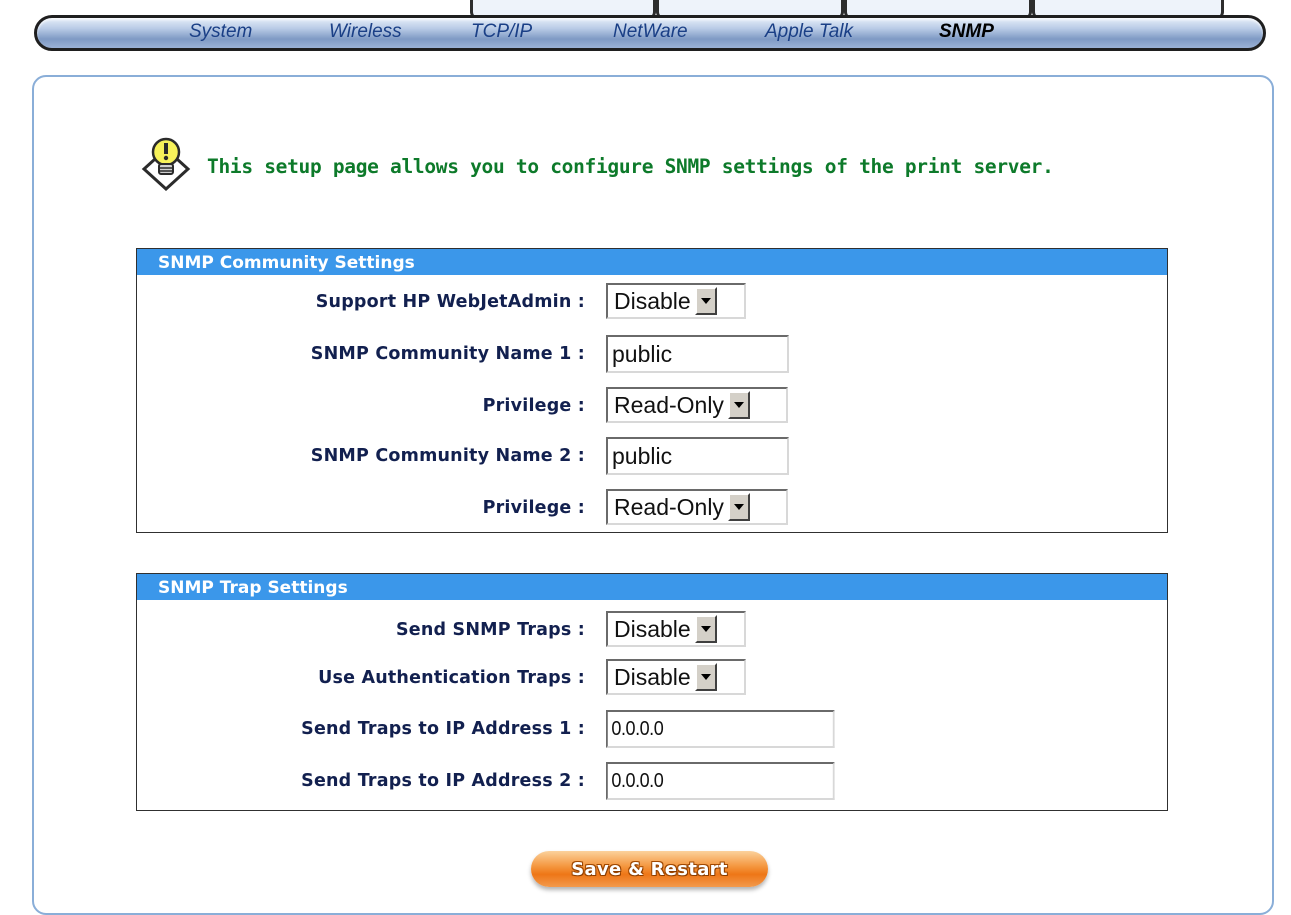 Image resolution: width=1291 pixels, height=915 pixels. I want to click on privilege-1-select: Read-Only, so click(697, 405).